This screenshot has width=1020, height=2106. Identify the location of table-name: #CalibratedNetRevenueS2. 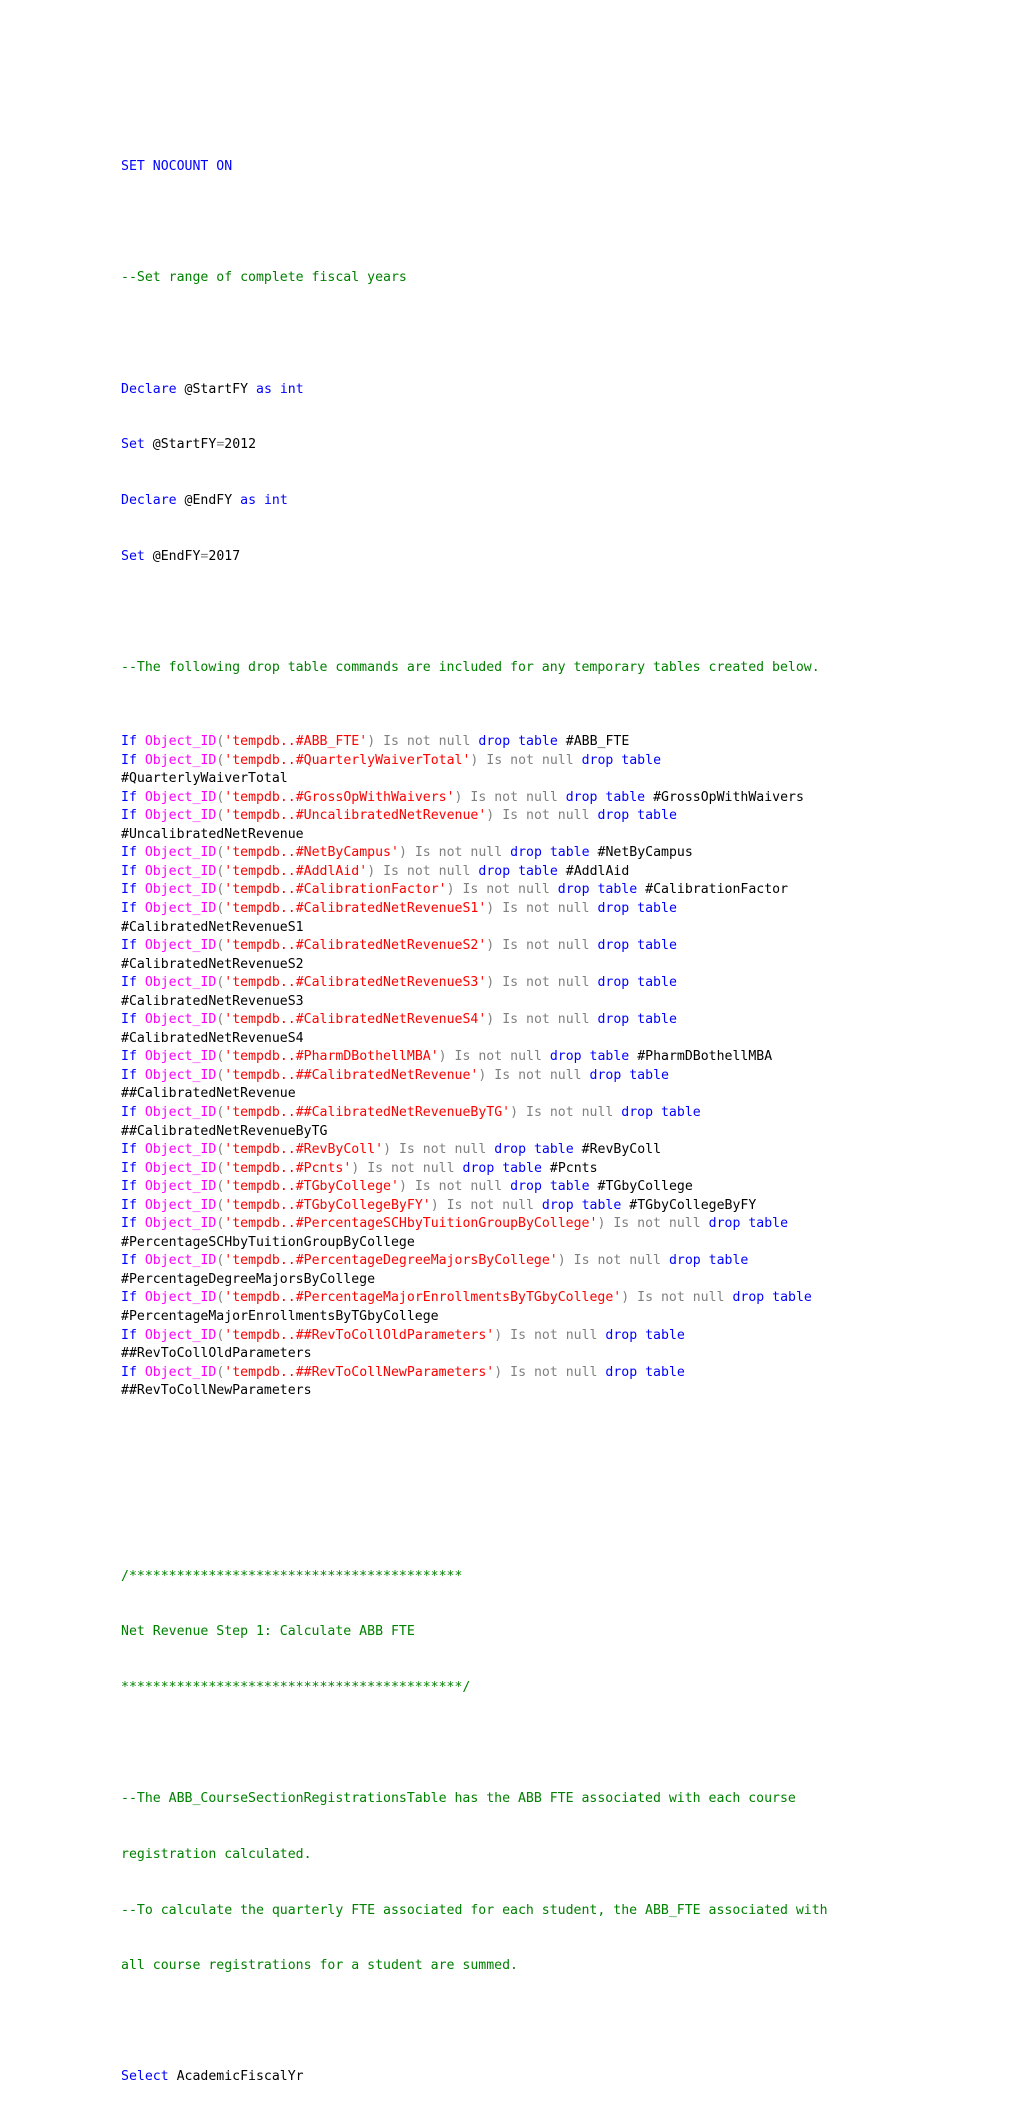
(212, 964).